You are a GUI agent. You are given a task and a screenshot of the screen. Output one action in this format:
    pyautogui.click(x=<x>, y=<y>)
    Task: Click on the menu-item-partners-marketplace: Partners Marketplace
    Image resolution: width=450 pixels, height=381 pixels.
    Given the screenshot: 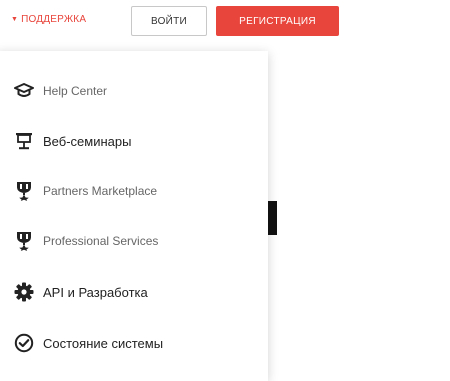 What is the action you would take?
    pyautogui.click(x=85, y=191)
    